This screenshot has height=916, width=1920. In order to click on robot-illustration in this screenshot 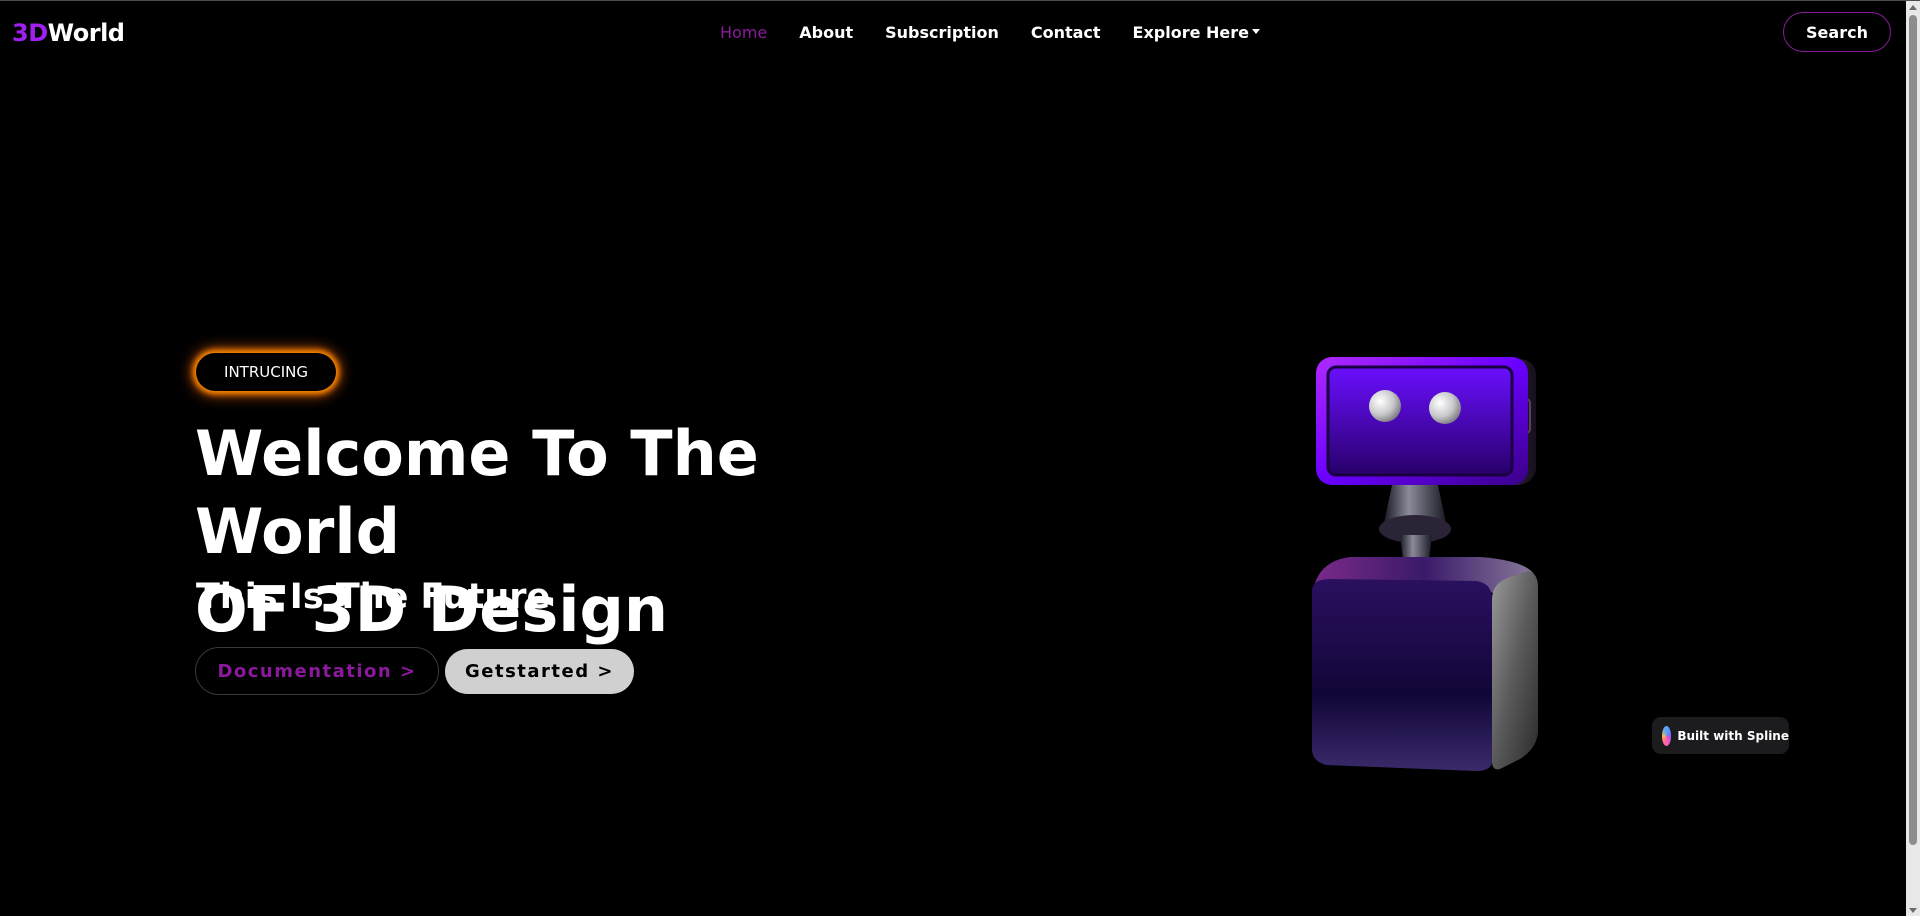, I will do `click(1425, 561)`.